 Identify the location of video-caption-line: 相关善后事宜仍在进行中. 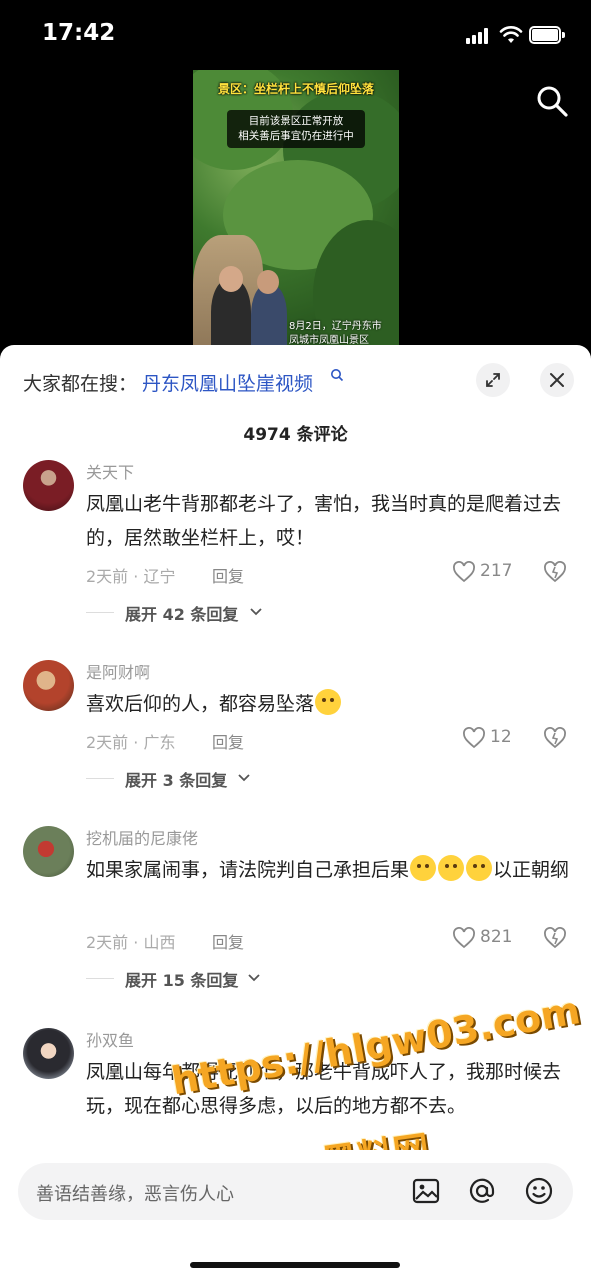
(296, 136).